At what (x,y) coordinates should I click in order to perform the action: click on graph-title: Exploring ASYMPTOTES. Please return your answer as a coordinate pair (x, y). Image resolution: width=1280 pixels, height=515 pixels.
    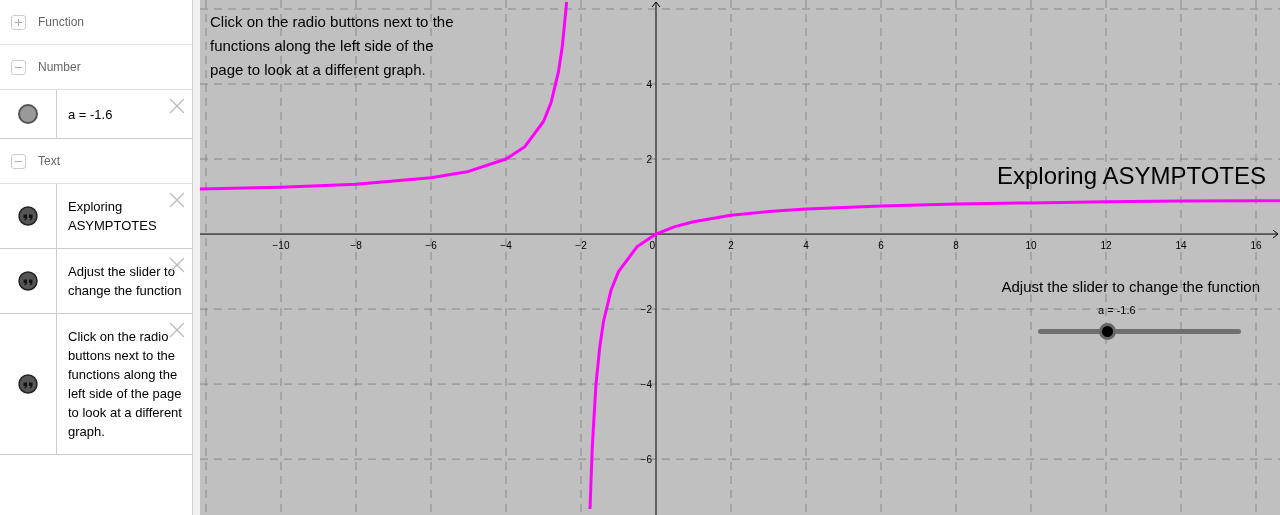
    Looking at the image, I should click on (1131, 176).